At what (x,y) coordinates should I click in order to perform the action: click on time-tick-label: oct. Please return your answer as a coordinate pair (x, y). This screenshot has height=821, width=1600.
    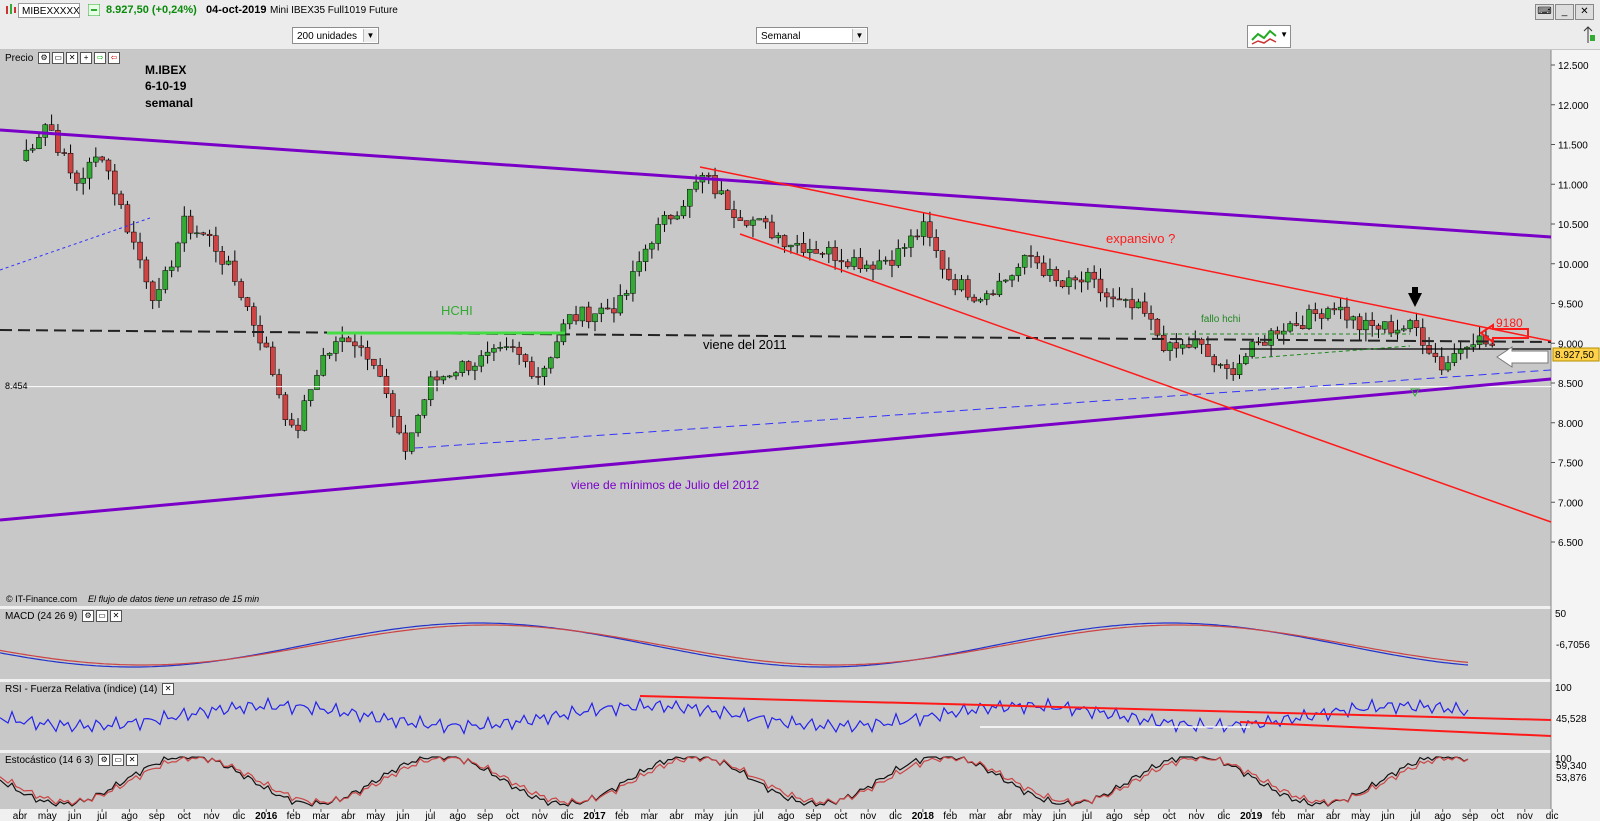
    Looking at the image, I should click on (513, 816).